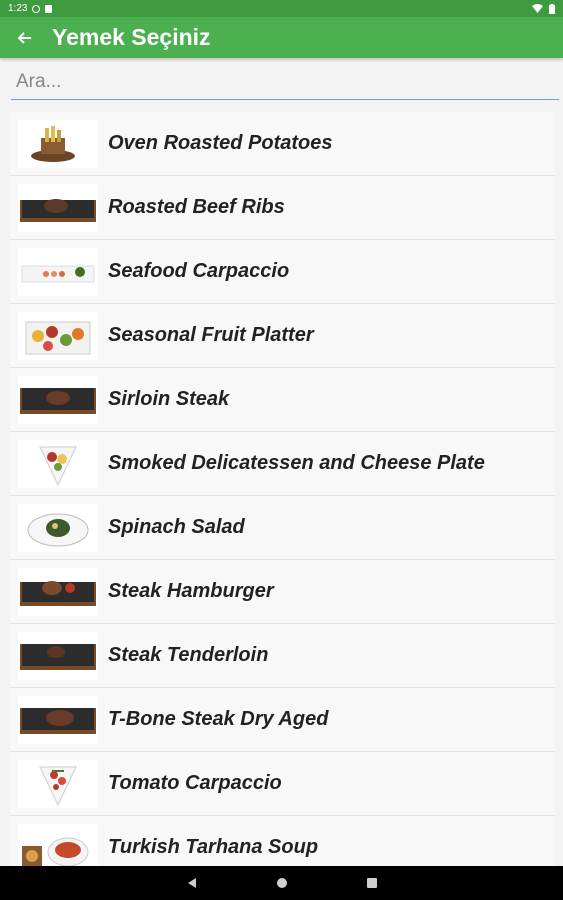 This screenshot has width=563, height=900. Describe the element at coordinates (282, 528) in the screenshot. I see `list-item: Spinach Salad` at that location.